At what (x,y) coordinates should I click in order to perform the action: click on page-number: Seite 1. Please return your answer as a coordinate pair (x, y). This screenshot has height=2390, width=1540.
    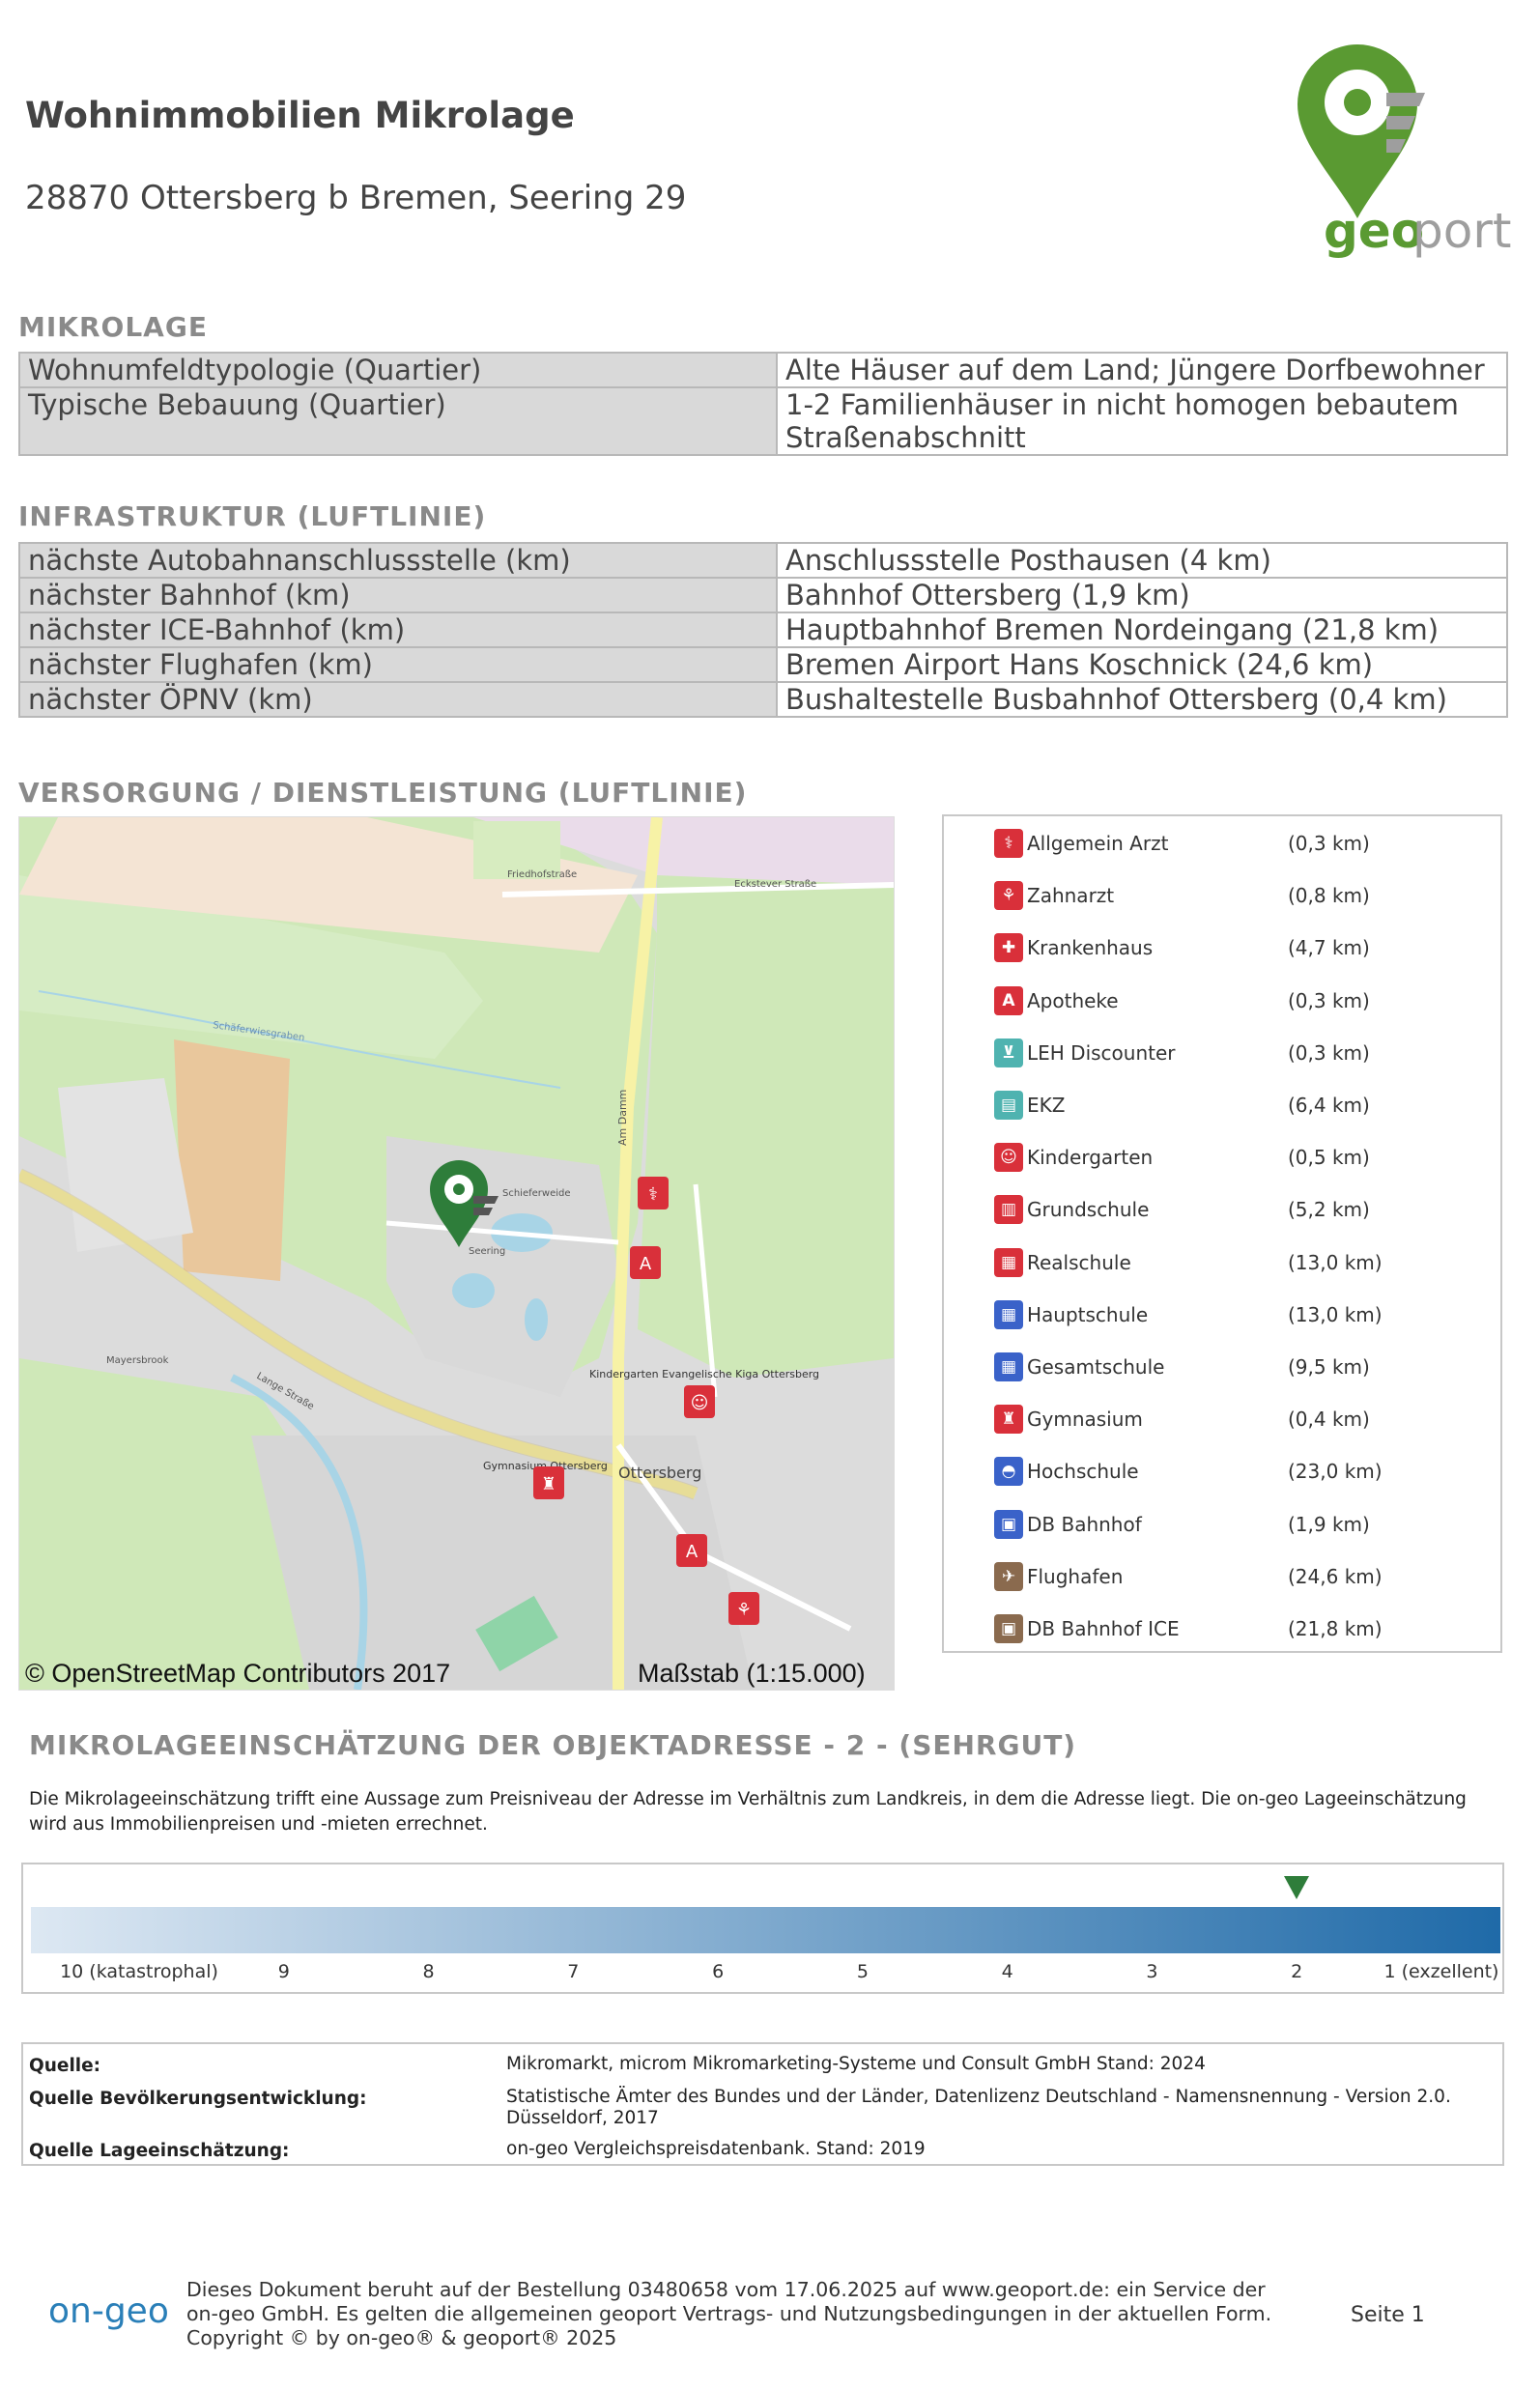
    Looking at the image, I should click on (1388, 2315).